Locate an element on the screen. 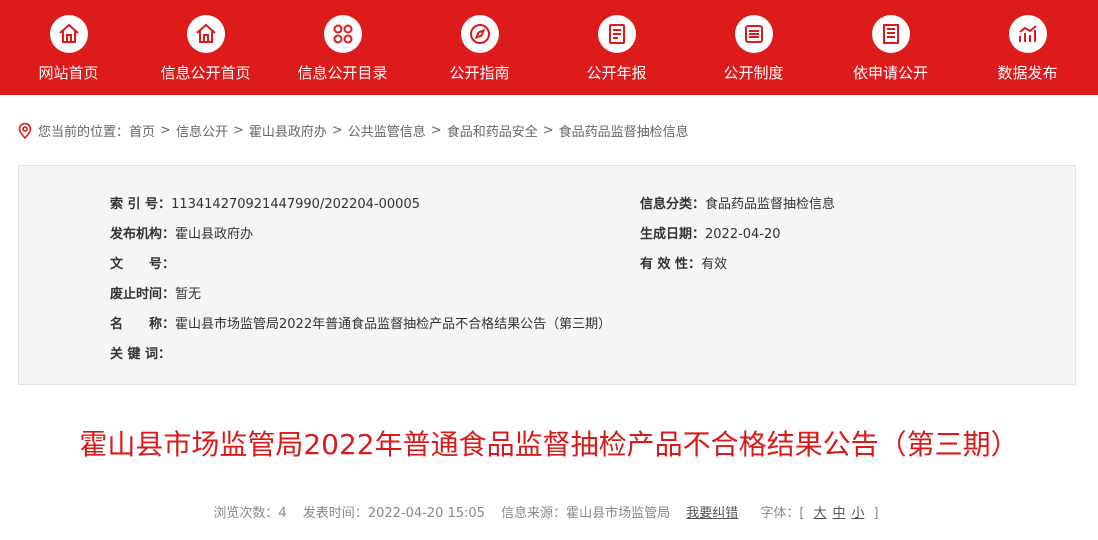 The height and width of the screenshot is (540, 1098). meta-label: 文 号： is located at coordinates (143, 264).